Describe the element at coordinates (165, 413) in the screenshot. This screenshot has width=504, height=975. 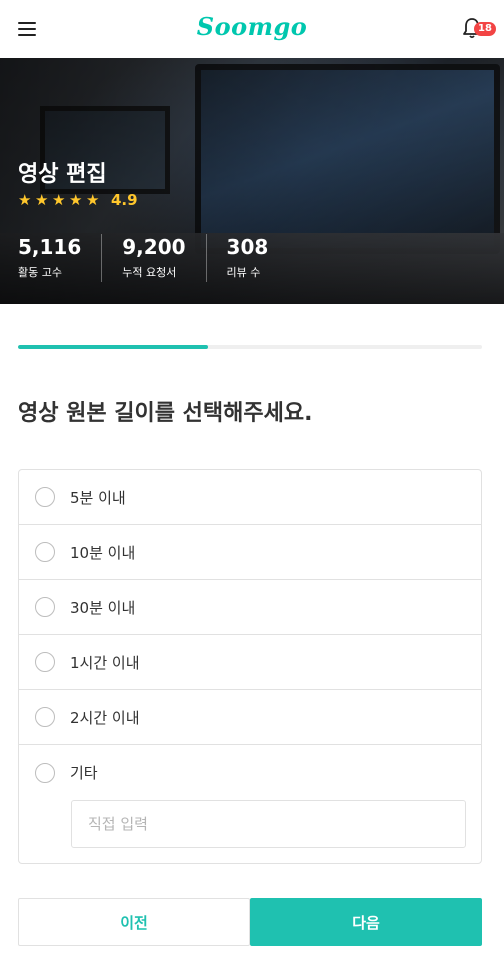
I see `question-title: 영상 원본 길이를 선택해주세요.` at that location.